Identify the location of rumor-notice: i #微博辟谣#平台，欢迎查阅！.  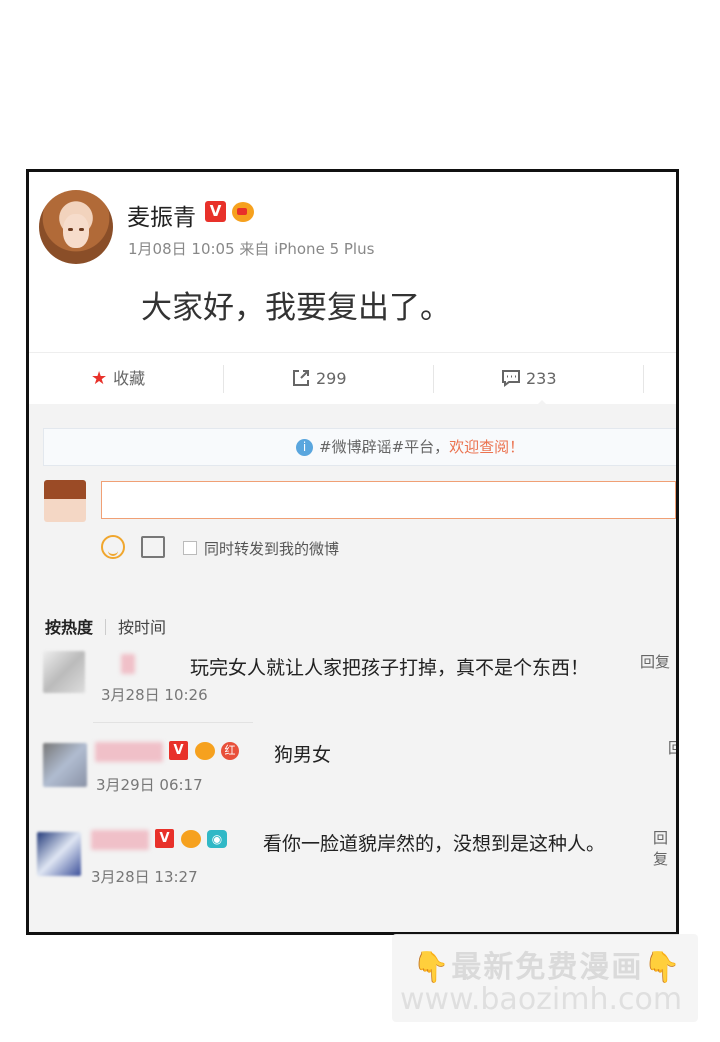
(359, 447).